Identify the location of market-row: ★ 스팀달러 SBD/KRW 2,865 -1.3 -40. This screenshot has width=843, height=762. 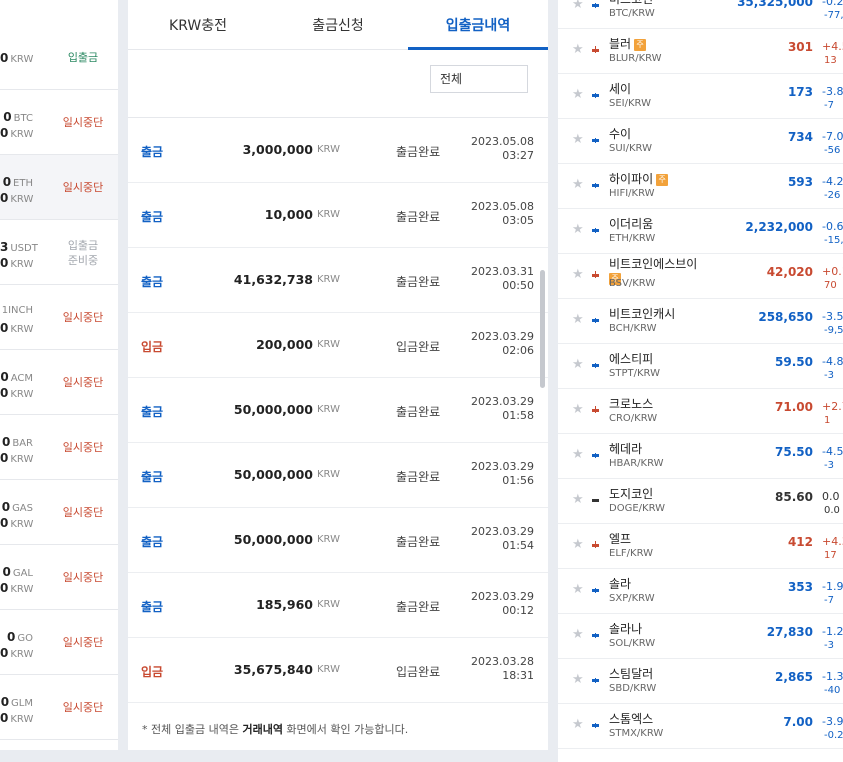
(700, 681).